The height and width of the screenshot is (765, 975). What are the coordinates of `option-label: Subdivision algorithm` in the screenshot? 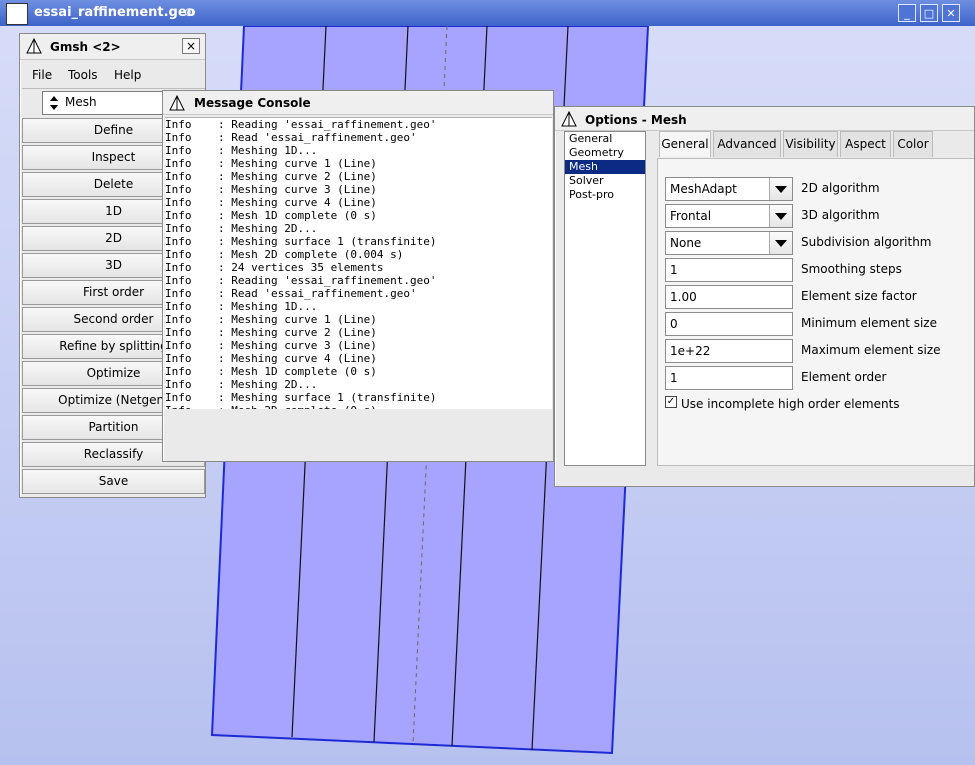 It's located at (866, 242).